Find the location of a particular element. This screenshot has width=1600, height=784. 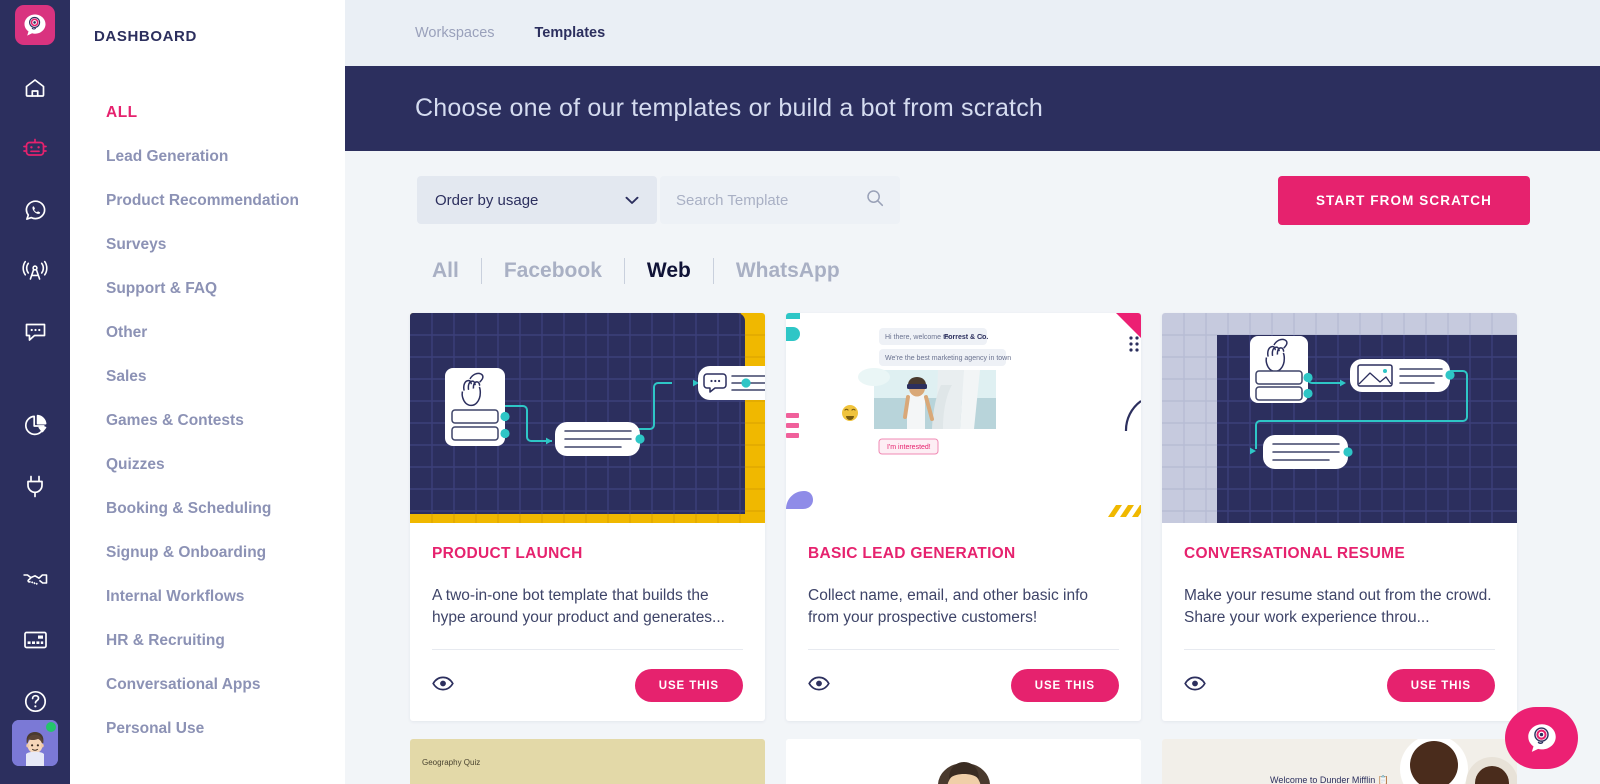

sidebar-item-product-recommendation: Product Recommendation is located at coordinates (207, 201).